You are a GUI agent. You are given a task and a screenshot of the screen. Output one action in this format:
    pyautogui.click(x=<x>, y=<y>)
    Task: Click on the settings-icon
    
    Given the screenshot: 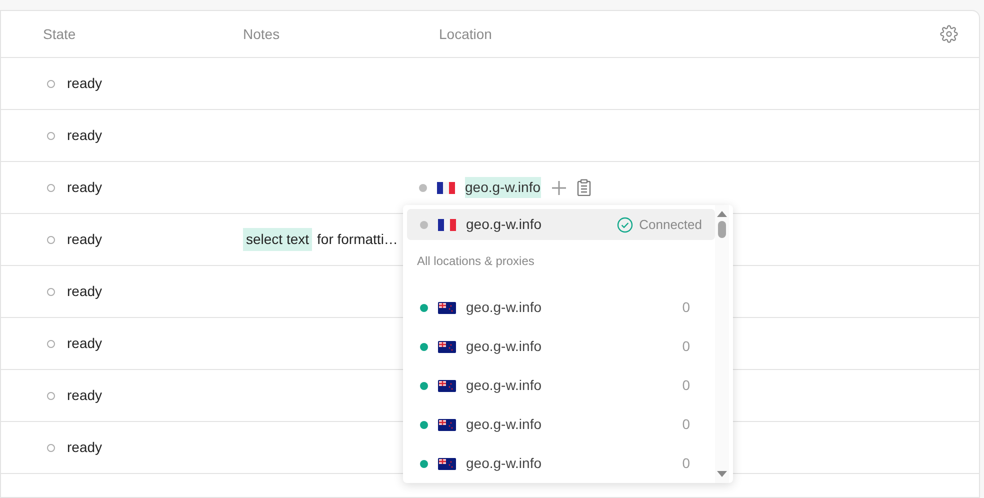 What is the action you would take?
    pyautogui.click(x=949, y=34)
    